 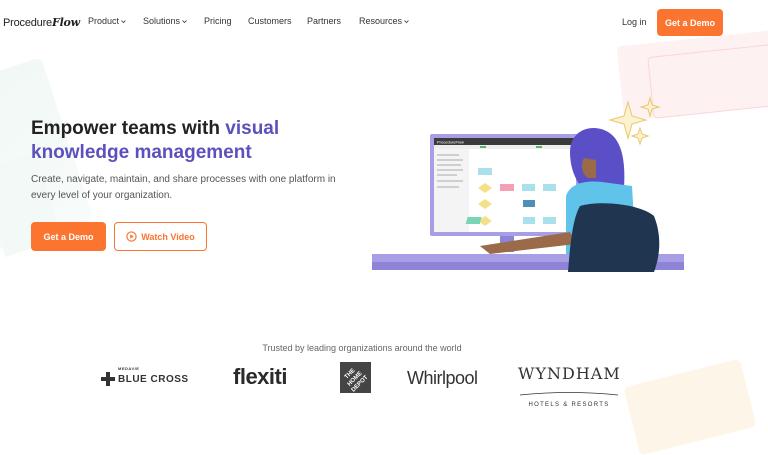 What do you see at coordinates (131, 236) in the screenshot?
I see `play-circle-icon` at bounding box center [131, 236].